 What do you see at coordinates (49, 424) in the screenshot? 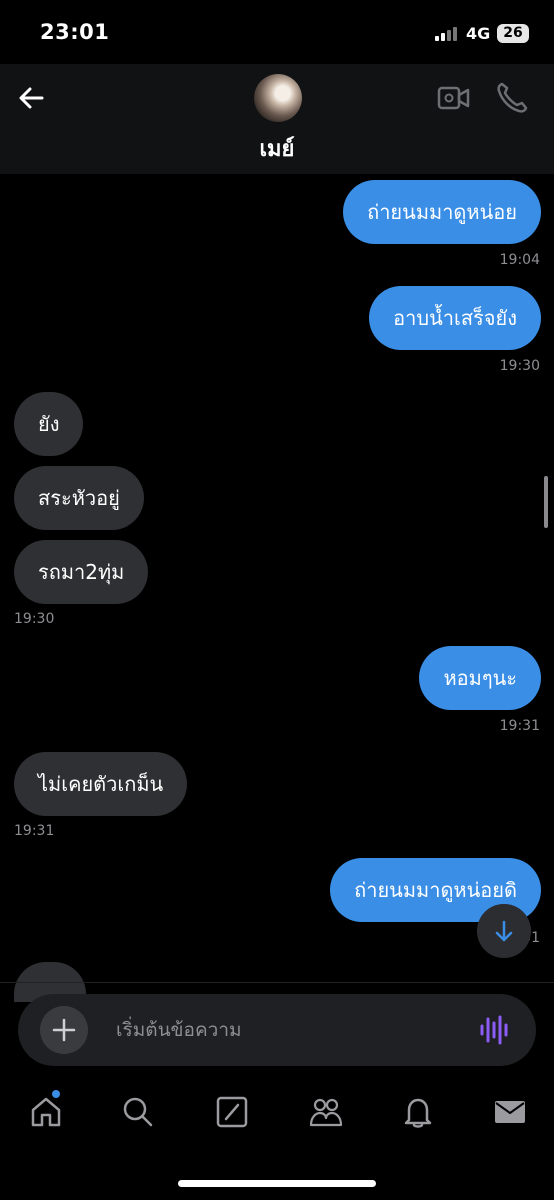
I see `incoming-message: ยัง` at bounding box center [49, 424].